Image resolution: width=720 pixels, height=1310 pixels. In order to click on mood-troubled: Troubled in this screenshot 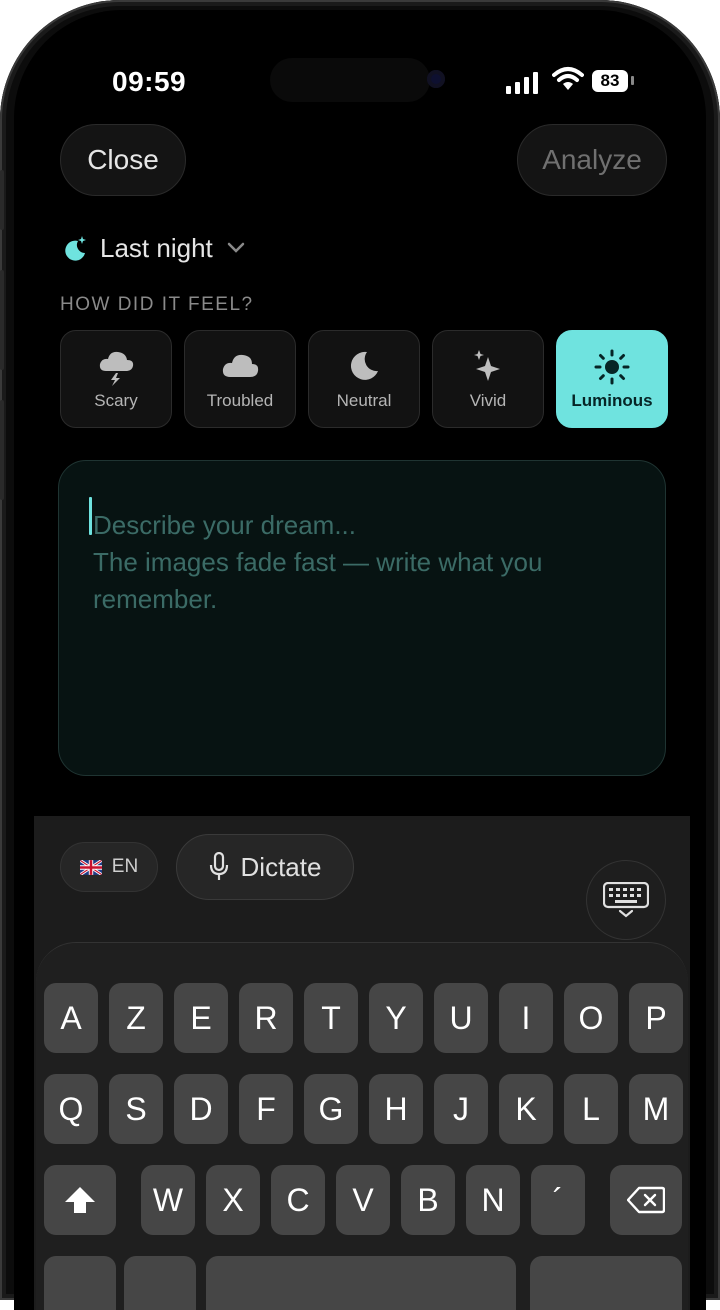, I will do `click(240, 379)`.